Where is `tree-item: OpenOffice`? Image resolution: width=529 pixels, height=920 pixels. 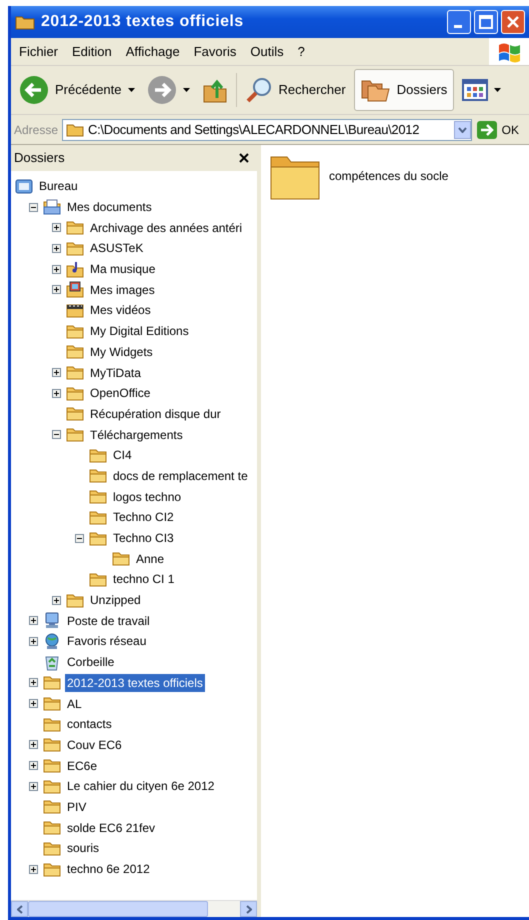
tree-item: OpenOffice is located at coordinates (120, 393).